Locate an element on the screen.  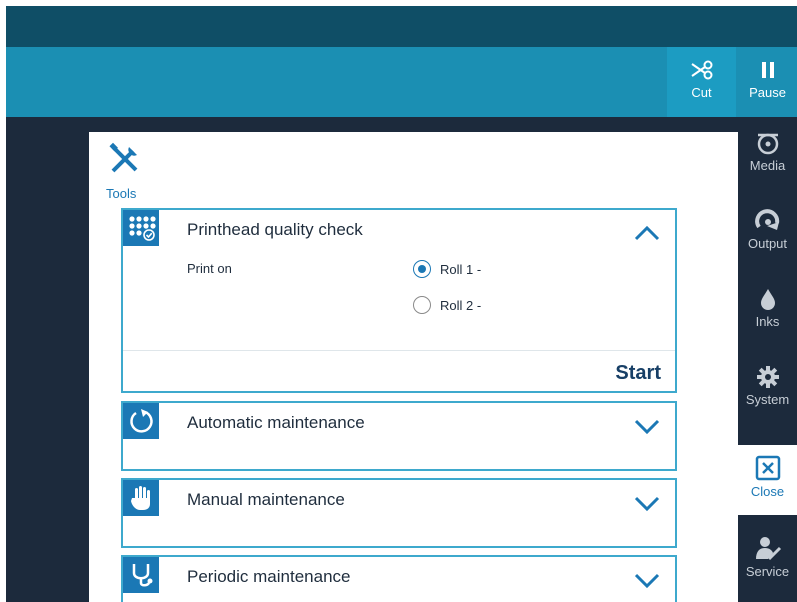
printhead-check-icon is located at coordinates (141, 228).